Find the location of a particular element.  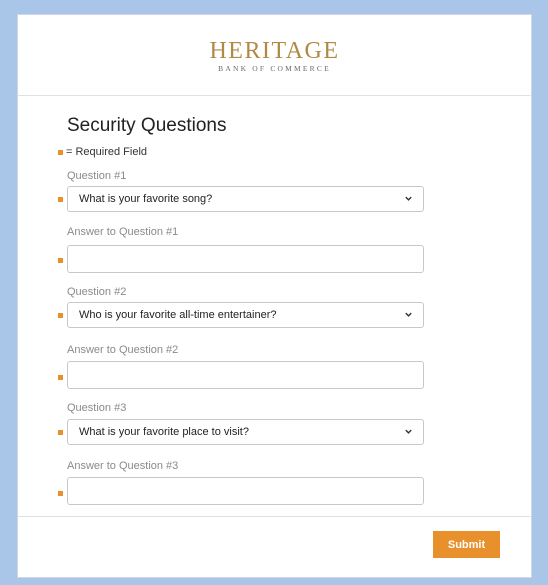

answer-2-label: Answer to Question #2 is located at coordinates (123, 350).